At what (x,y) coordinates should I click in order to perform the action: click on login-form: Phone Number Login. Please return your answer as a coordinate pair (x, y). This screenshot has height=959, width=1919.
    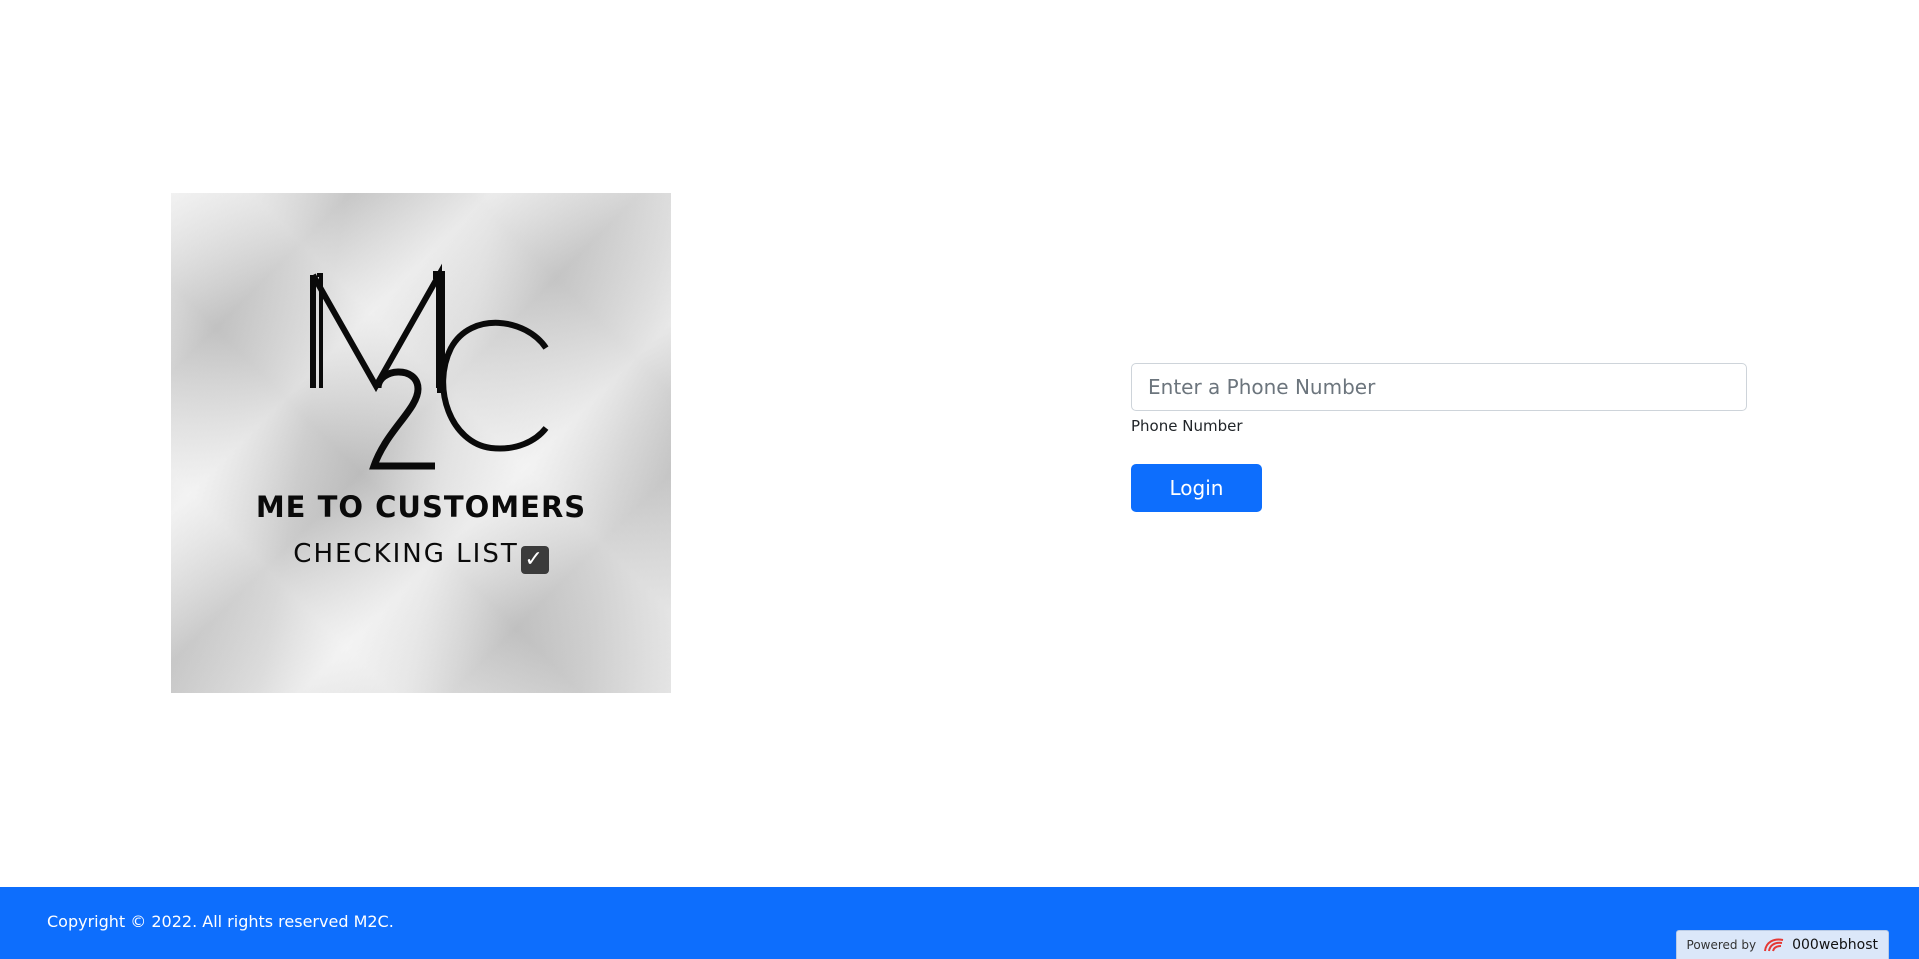
    Looking at the image, I should click on (1439, 437).